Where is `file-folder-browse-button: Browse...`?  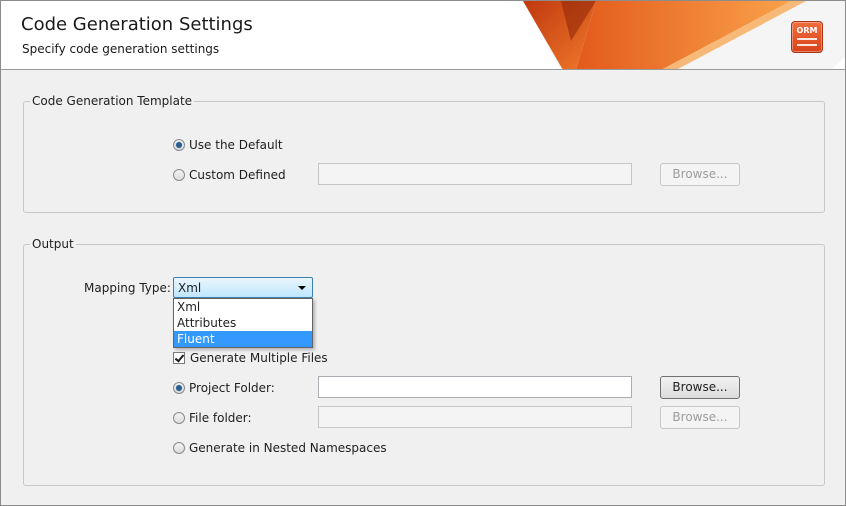
file-folder-browse-button: Browse... is located at coordinates (700, 417).